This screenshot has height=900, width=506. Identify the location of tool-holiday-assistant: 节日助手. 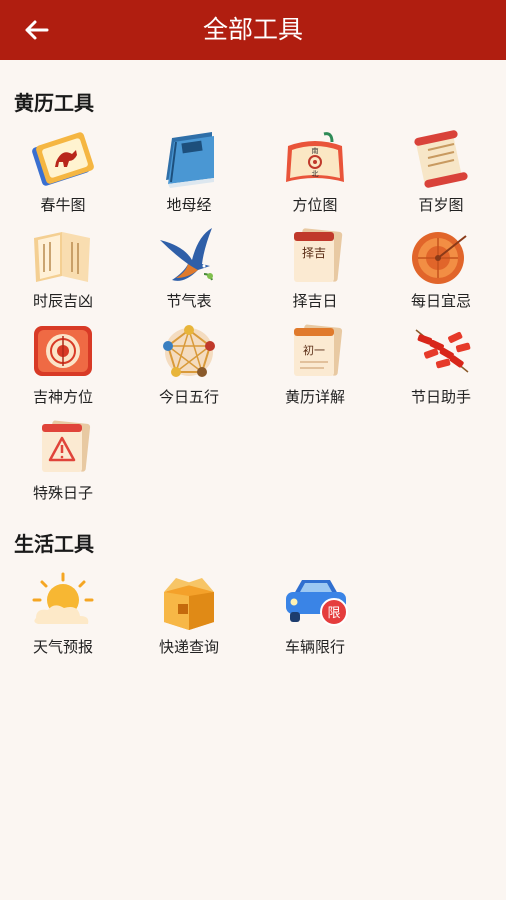
(441, 362).